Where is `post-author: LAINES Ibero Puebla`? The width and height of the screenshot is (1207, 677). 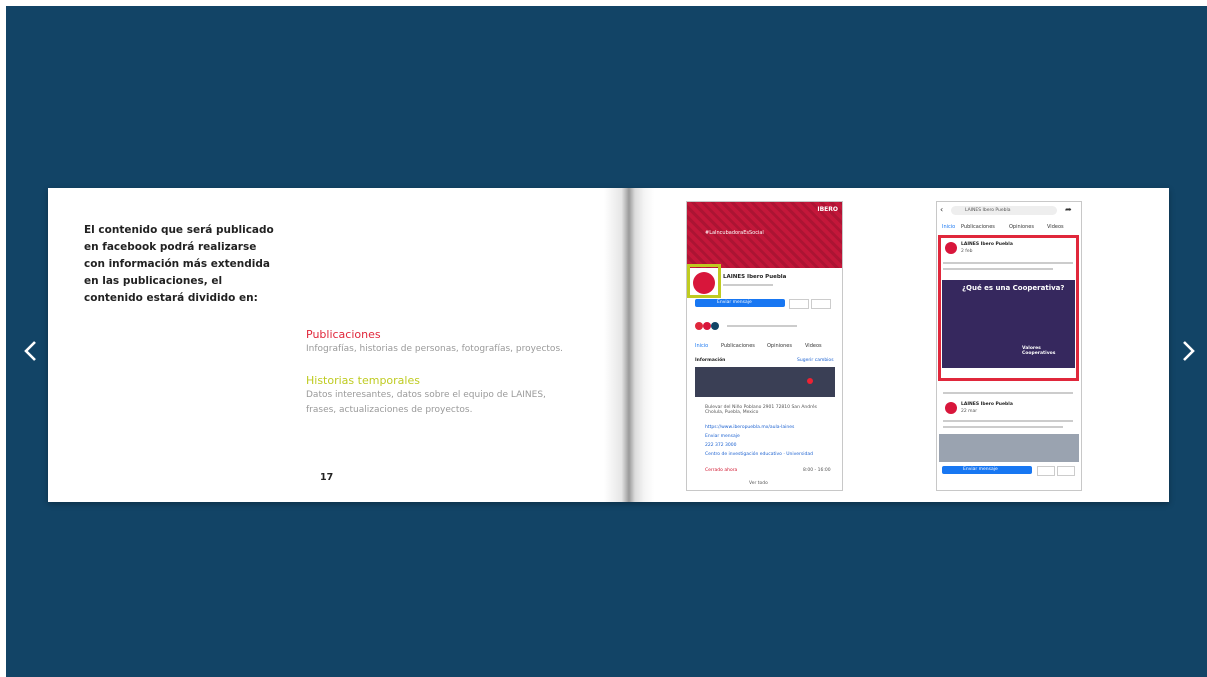 post-author: LAINES Ibero Puebla is located at coordinates (987, 404).